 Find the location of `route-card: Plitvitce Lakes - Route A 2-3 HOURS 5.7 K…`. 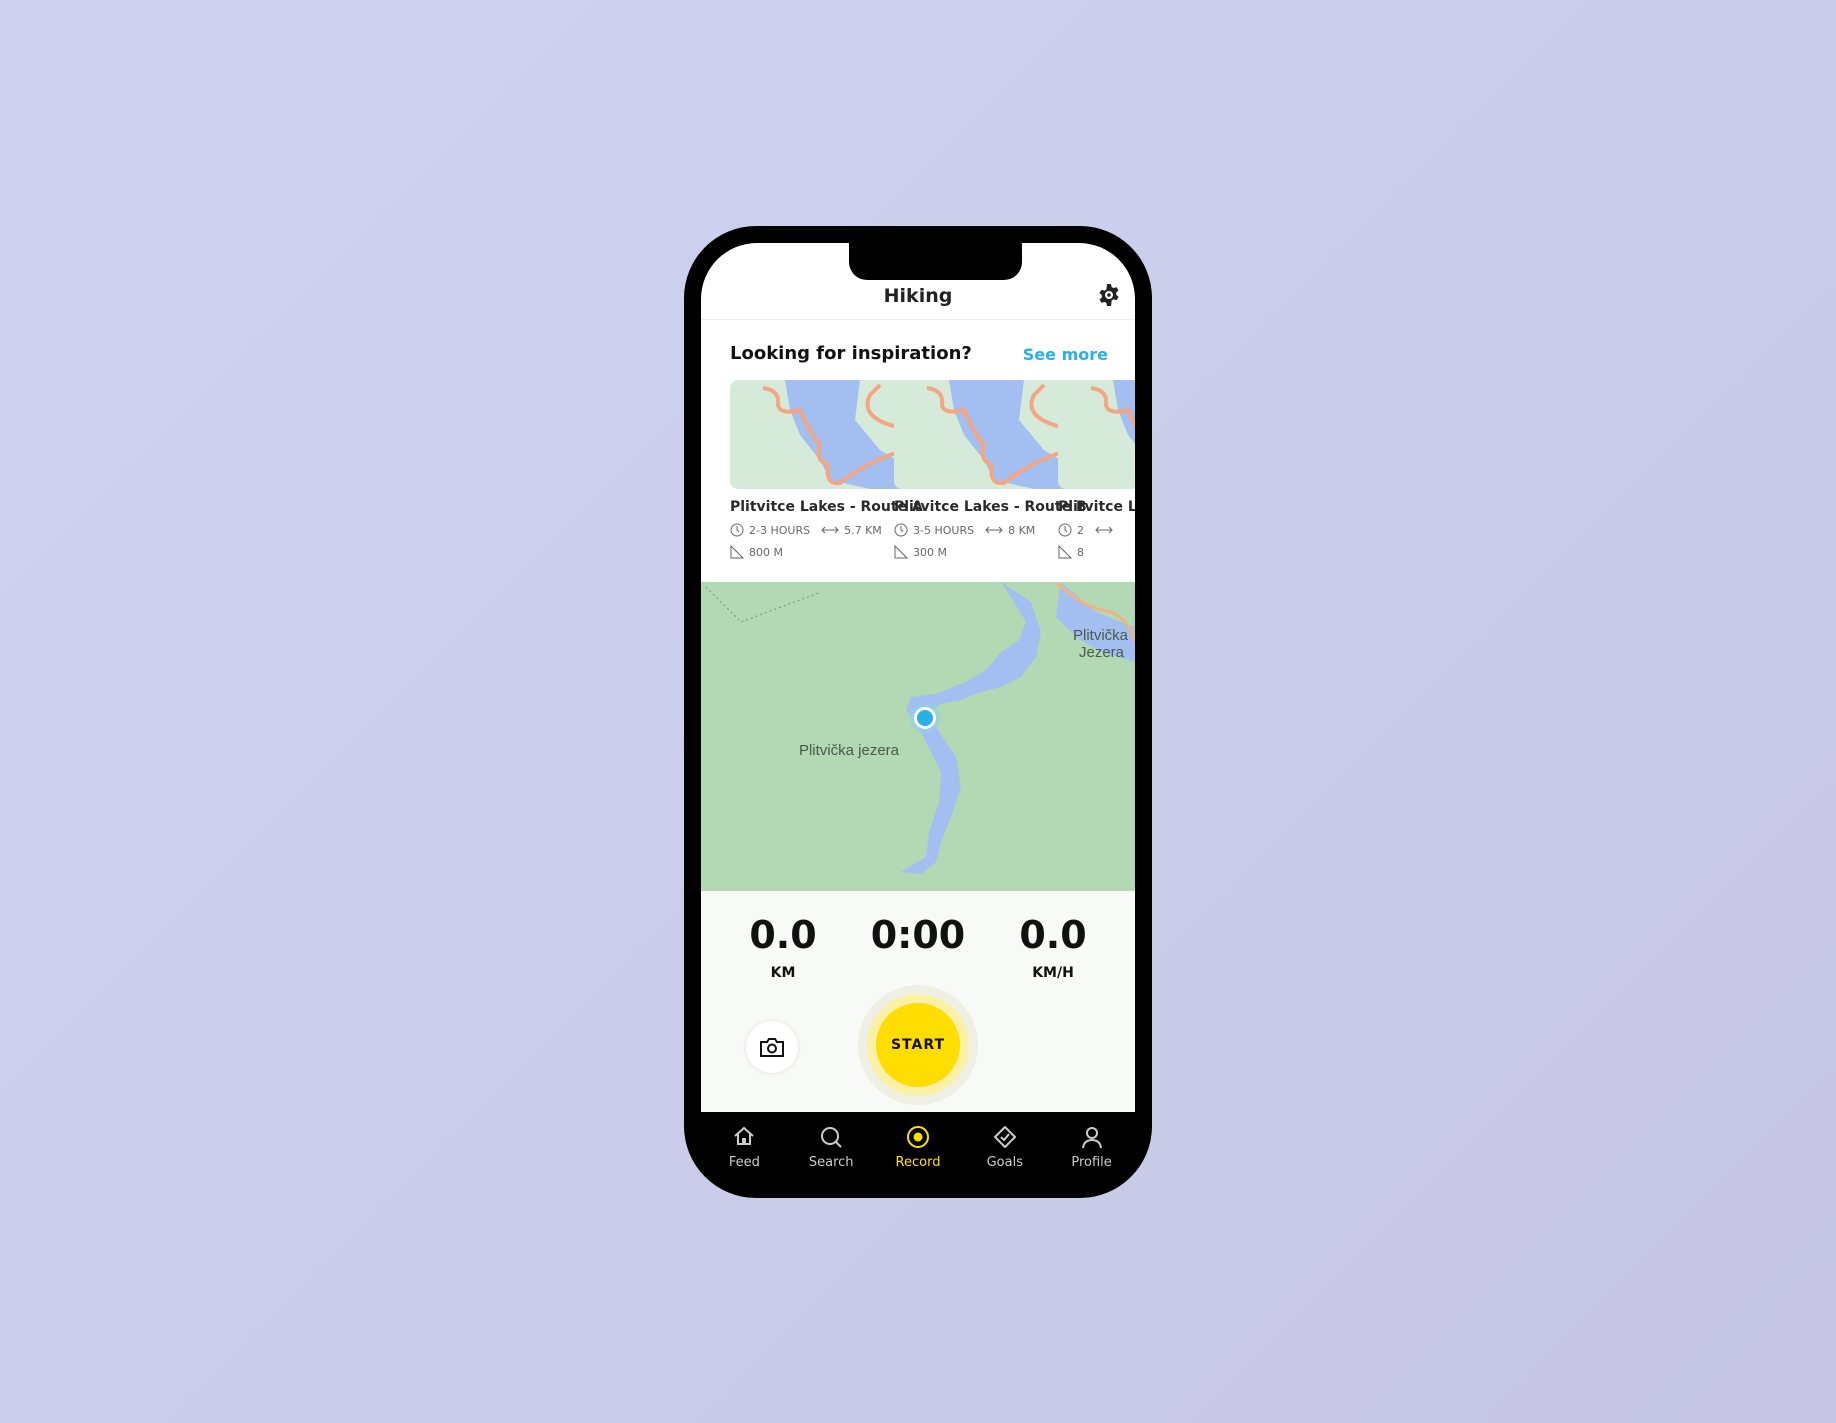

route-card: Plitvitce Lakes - Route A 2-3 HOURS 5.7 K… is located at coordinates (826, 469).